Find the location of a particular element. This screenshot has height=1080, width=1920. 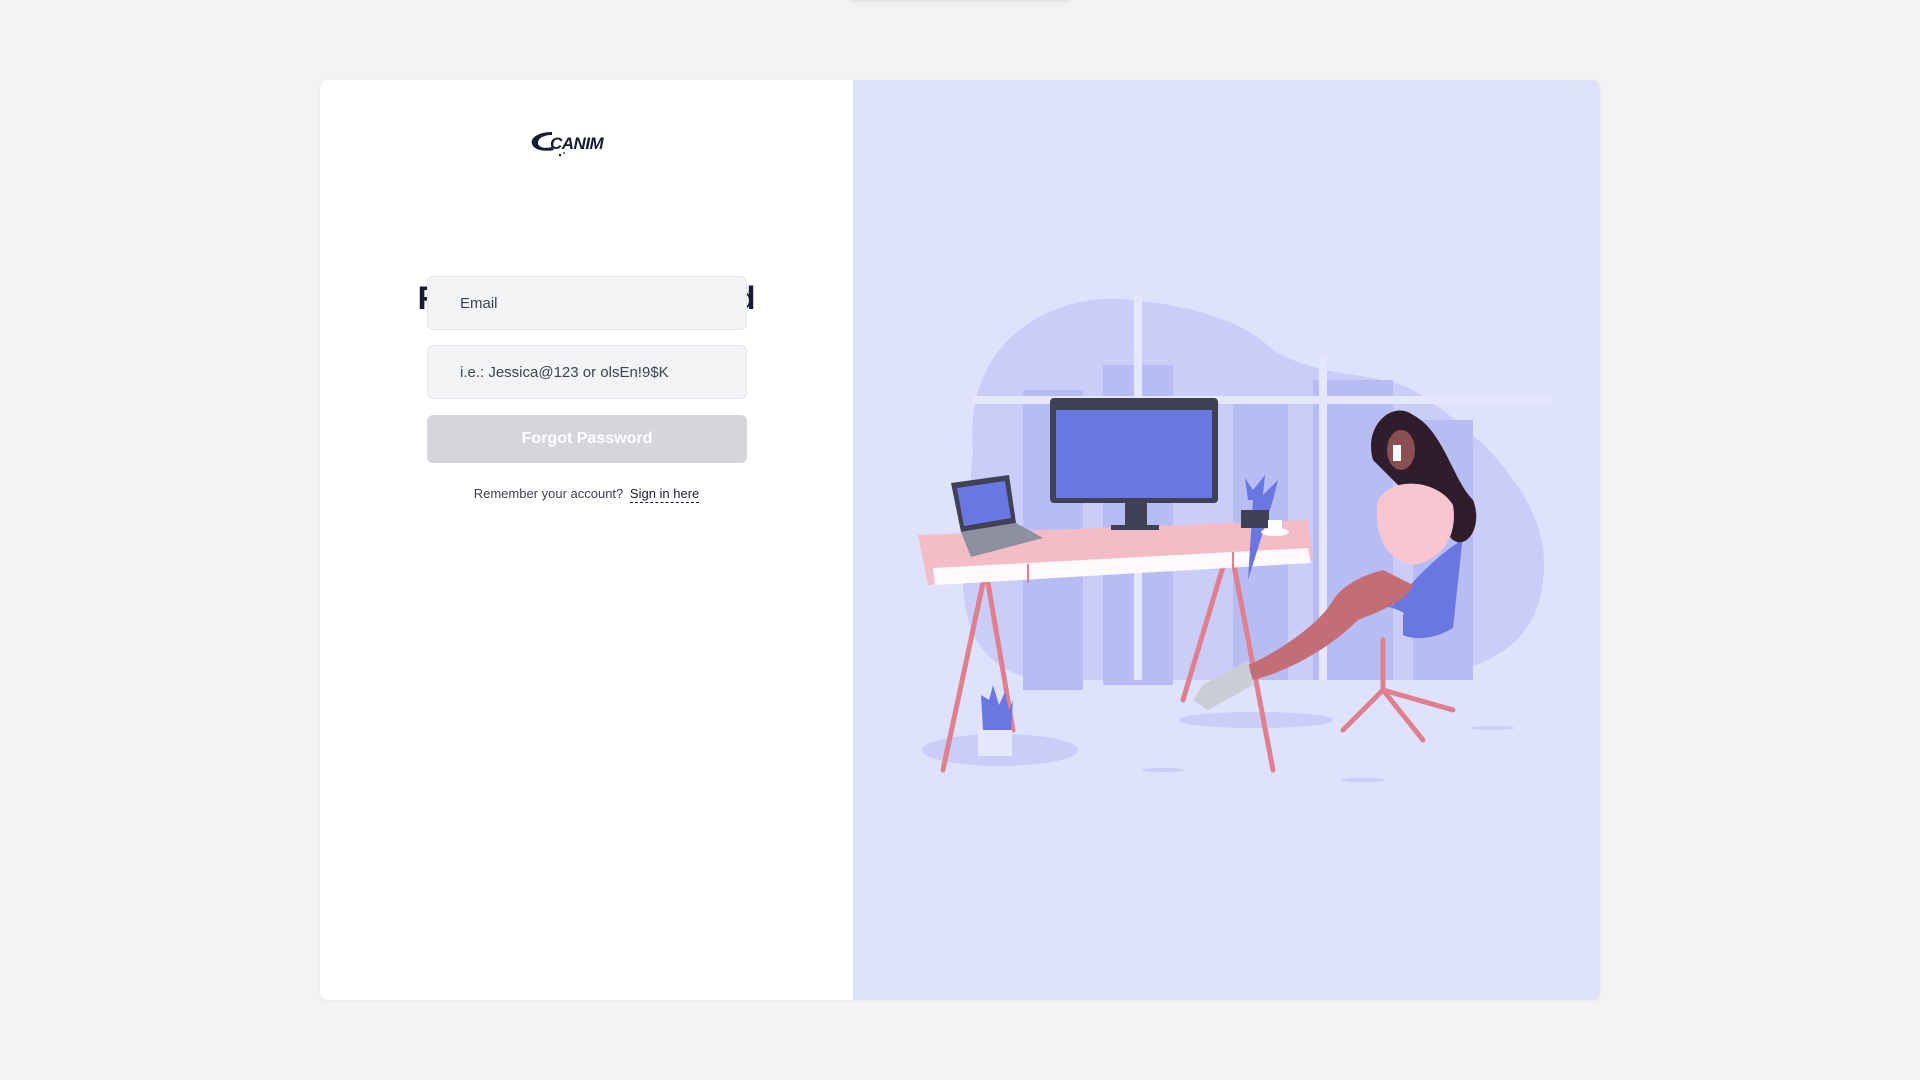

top-bar-shadow is located at coordinates (960, 1).